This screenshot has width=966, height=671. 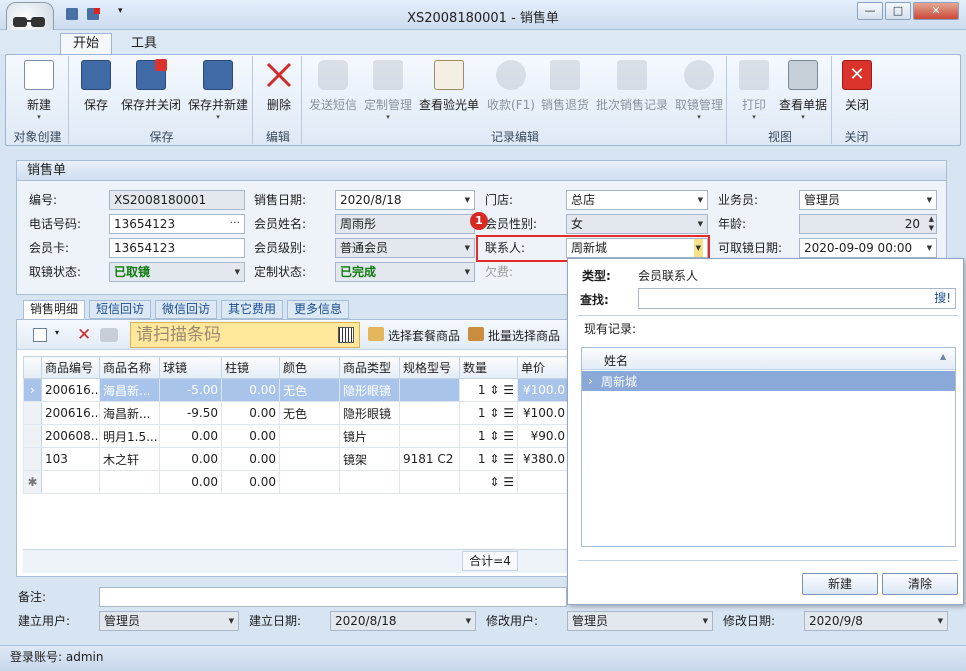 I want to click on column-header: 数量, so click(x=488, y=367).